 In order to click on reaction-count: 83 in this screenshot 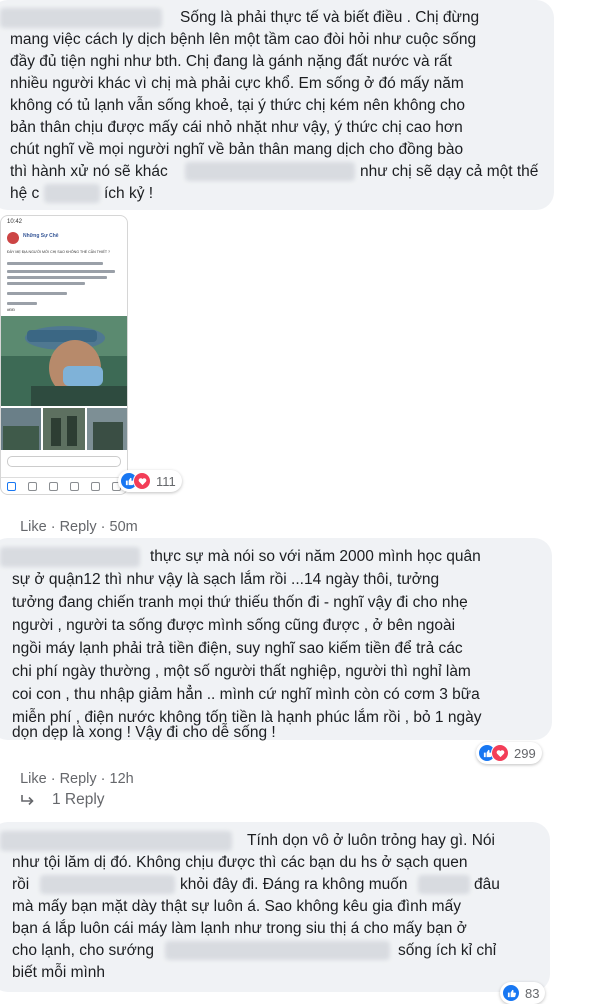, I will do `click(532, 993)`.